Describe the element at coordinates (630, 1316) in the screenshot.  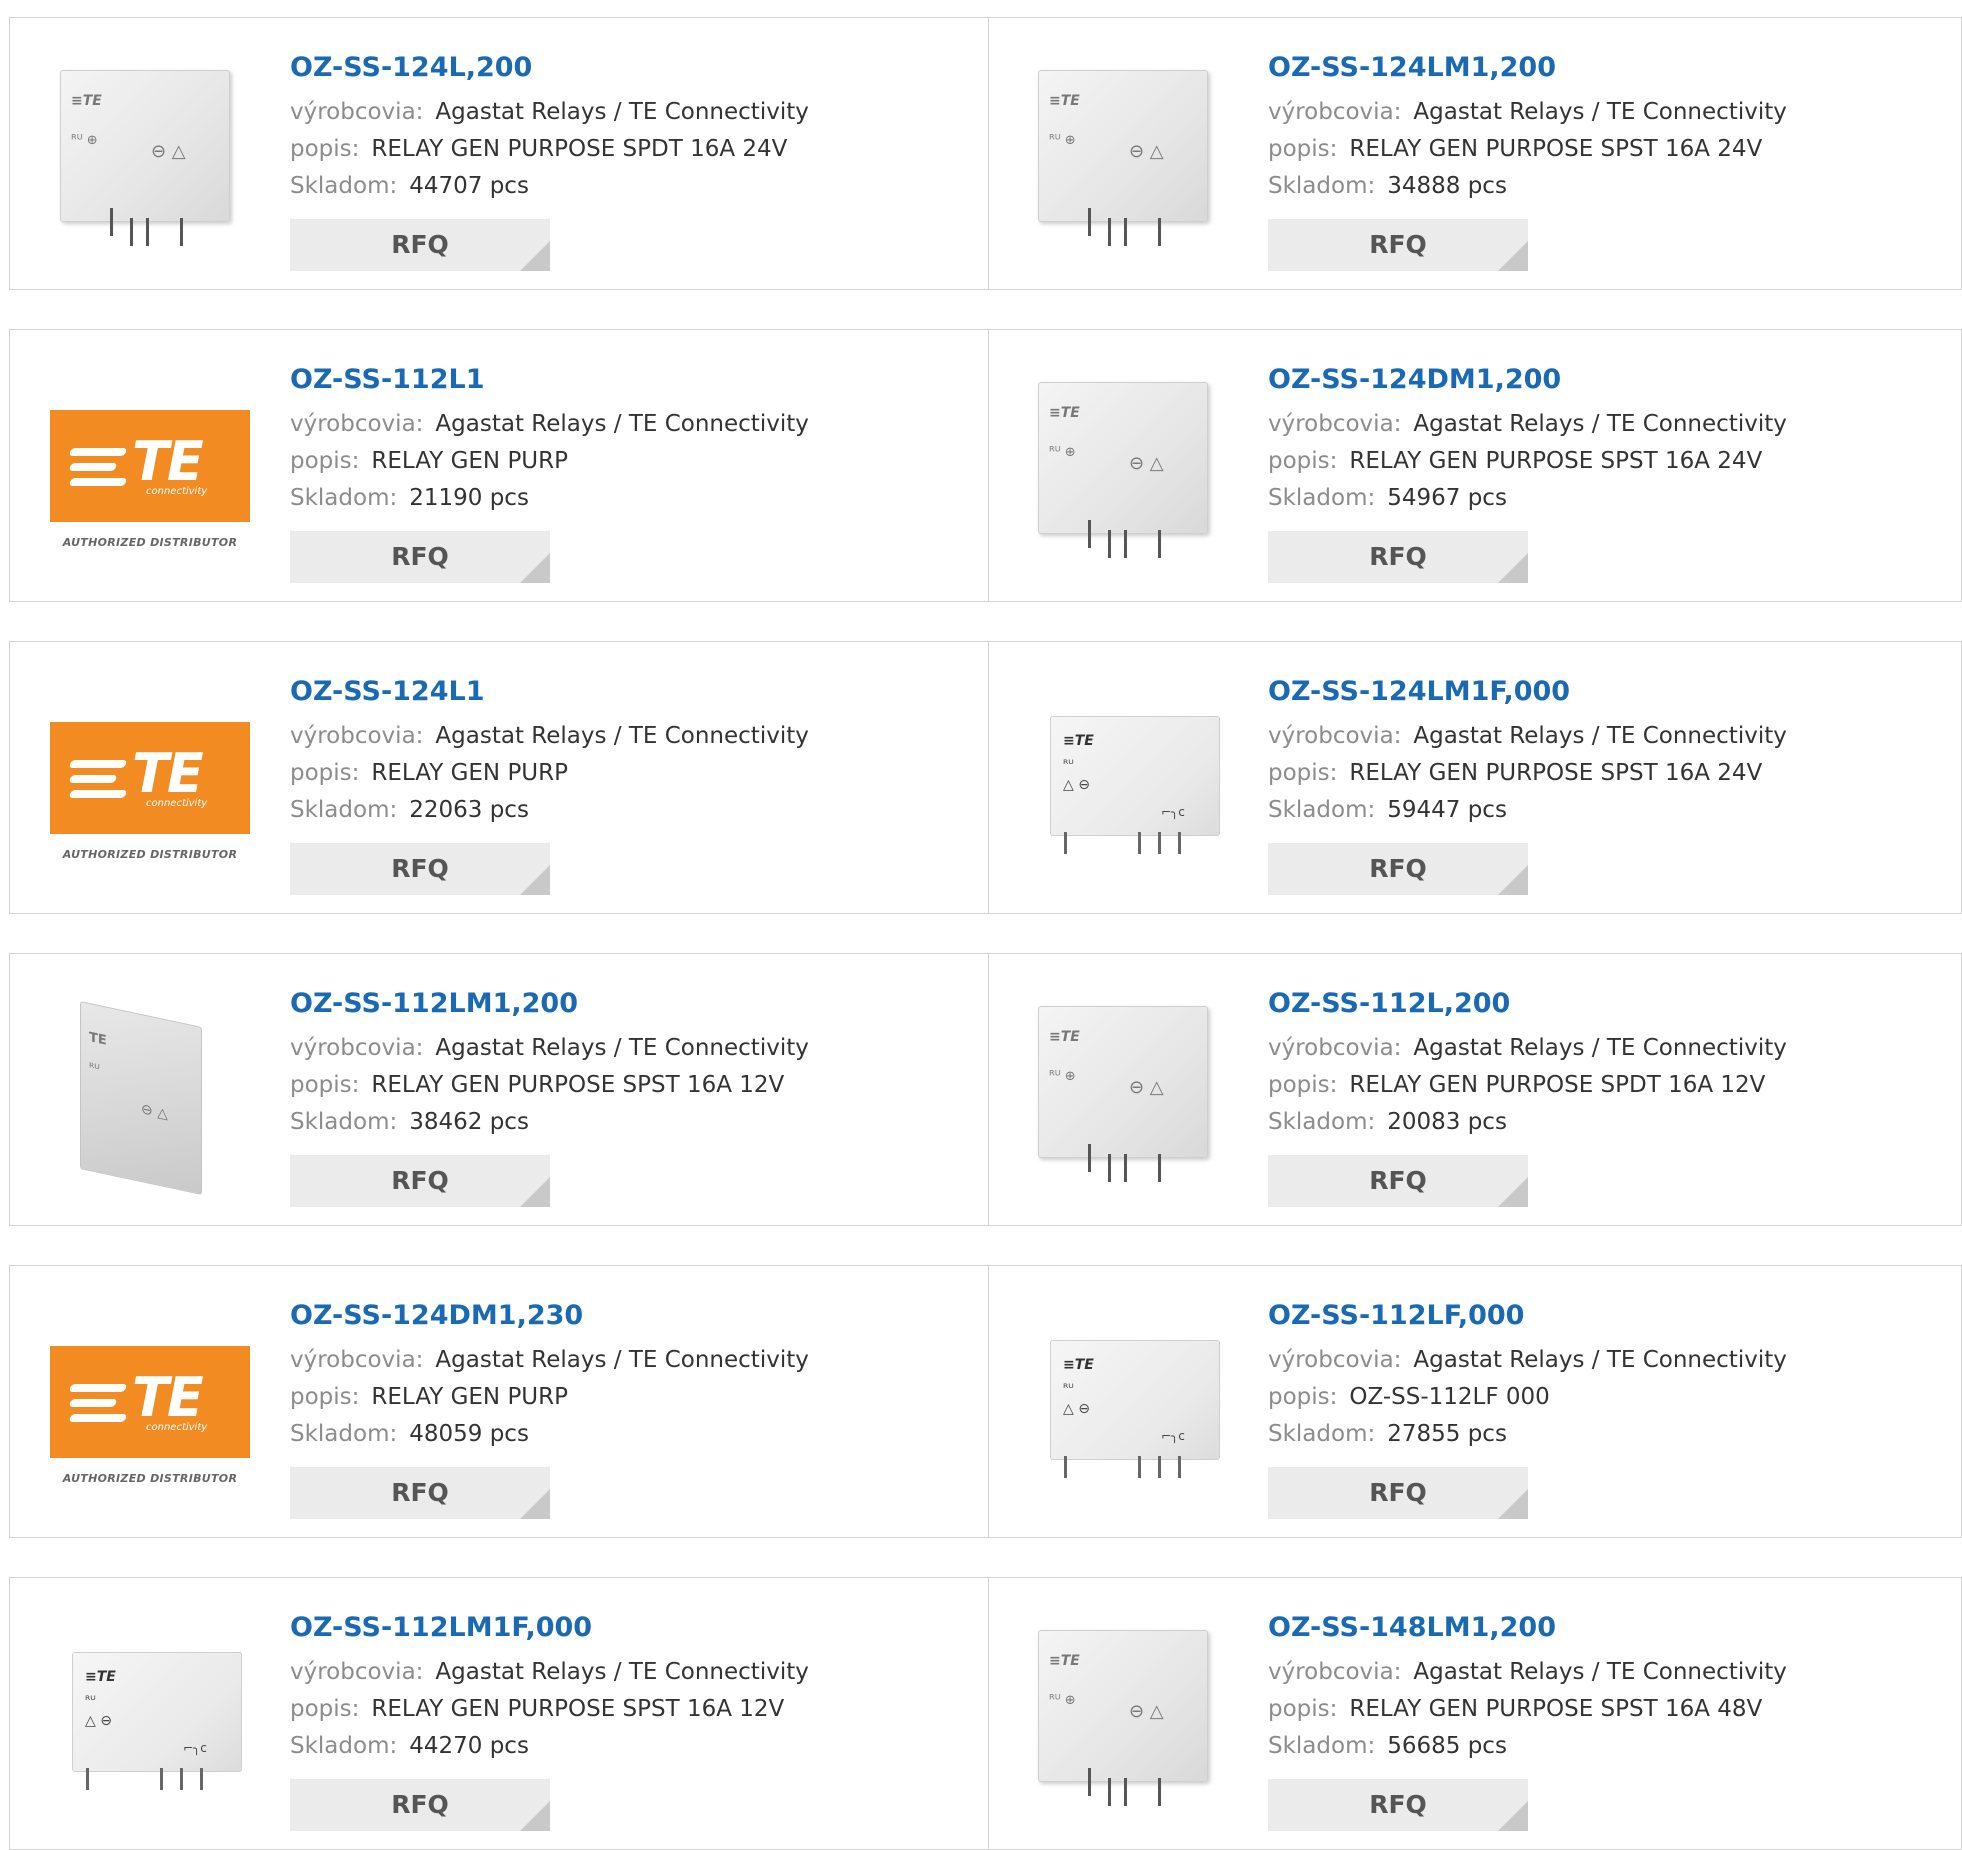
I see `product-name-link: OZ-SS-124DM1,230` at that location.